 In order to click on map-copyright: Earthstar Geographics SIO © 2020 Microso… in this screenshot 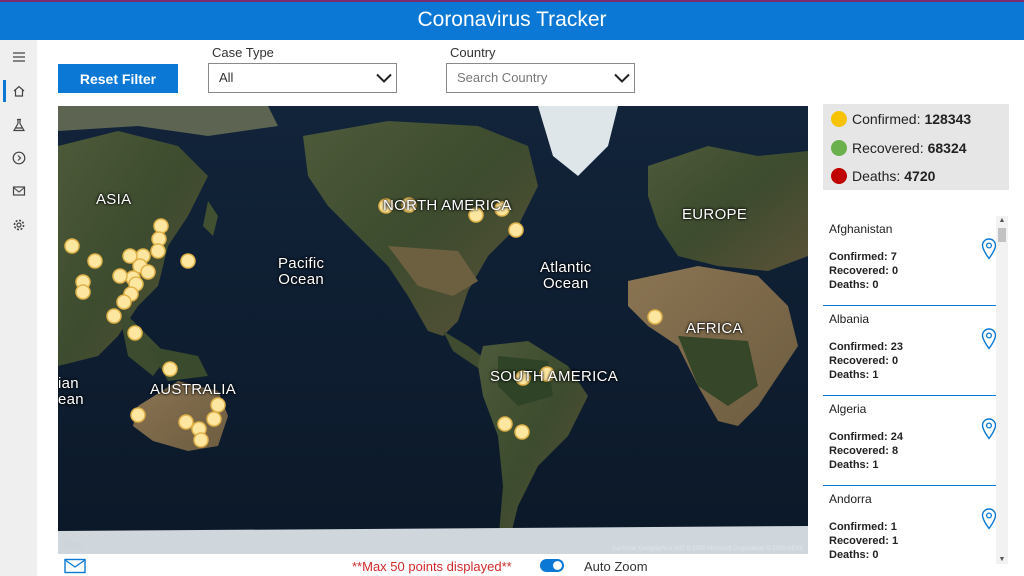, I will do `click(708, 549)`.